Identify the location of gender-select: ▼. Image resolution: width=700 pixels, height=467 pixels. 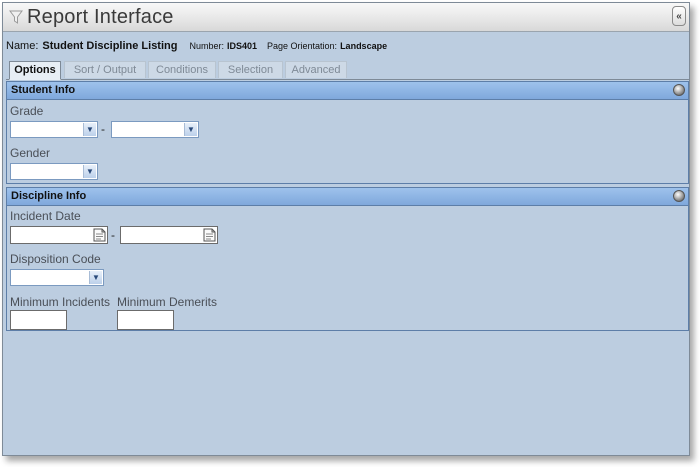
(54, 171).